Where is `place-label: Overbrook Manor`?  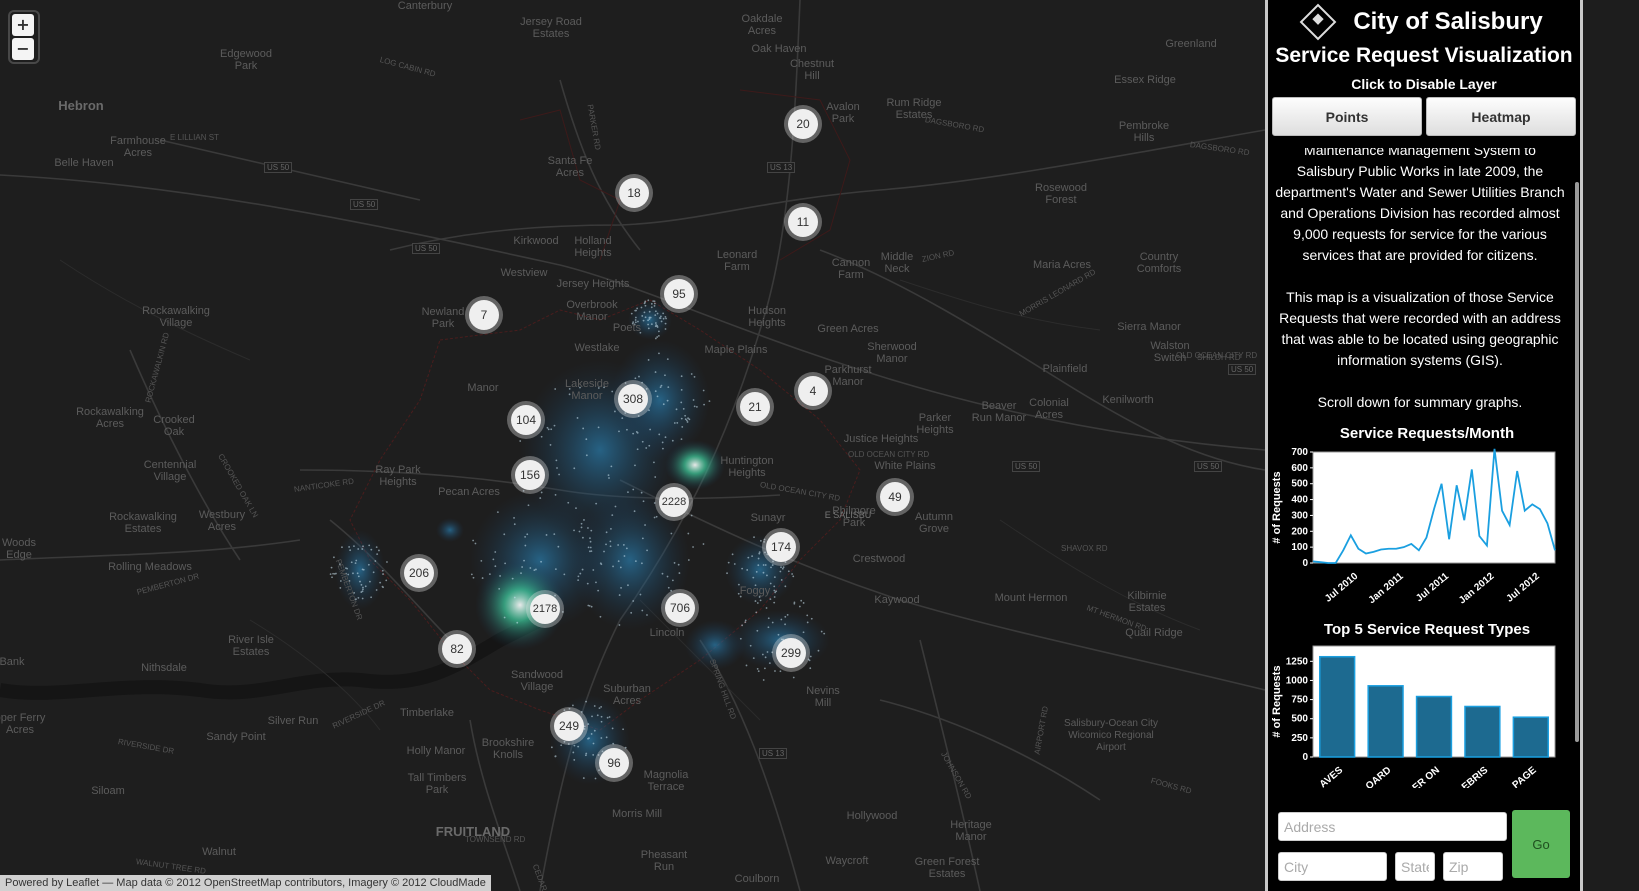
place-label: Overbrook Manor is located at coordinates (592, 311).